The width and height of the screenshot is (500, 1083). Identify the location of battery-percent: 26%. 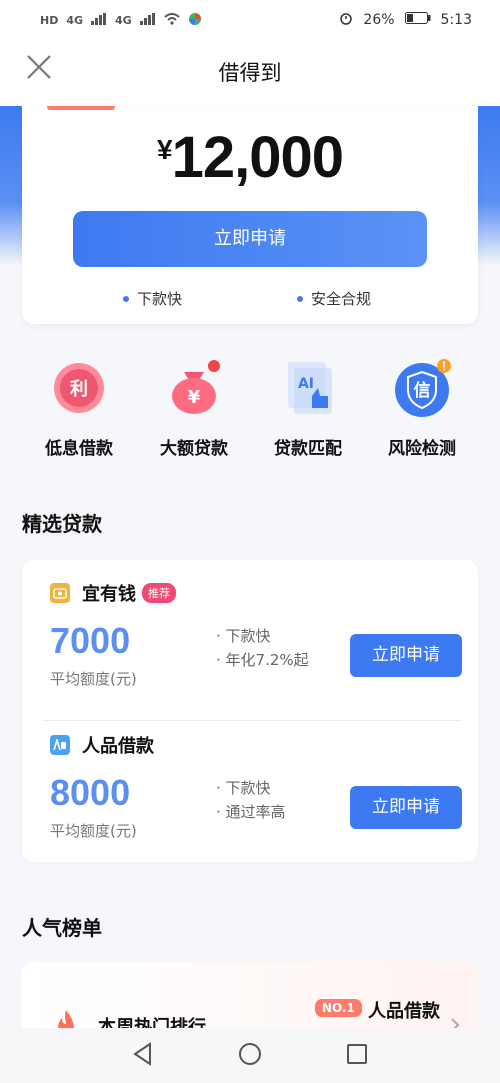
(379, 20).